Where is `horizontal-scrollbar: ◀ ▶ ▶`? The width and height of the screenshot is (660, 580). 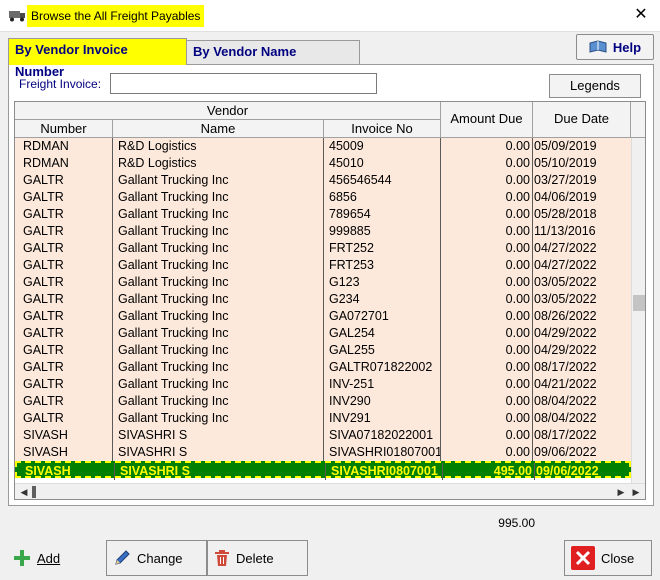 horizontal-scrollbar: ◀ ▶ ▶ is located at coordinates (330, 491).